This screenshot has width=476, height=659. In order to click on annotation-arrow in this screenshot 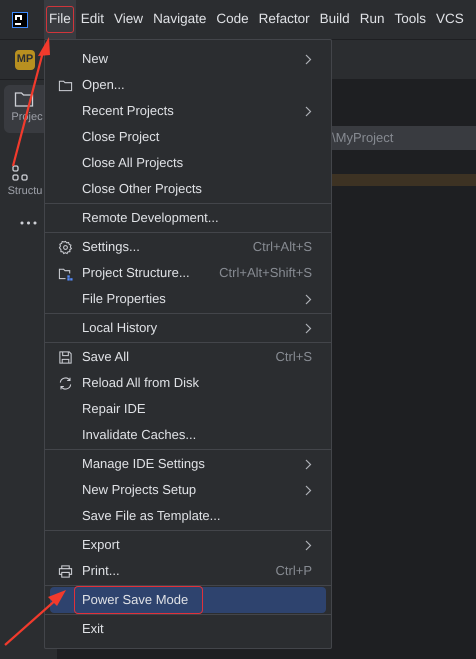, I will do `click(35, 618)`.